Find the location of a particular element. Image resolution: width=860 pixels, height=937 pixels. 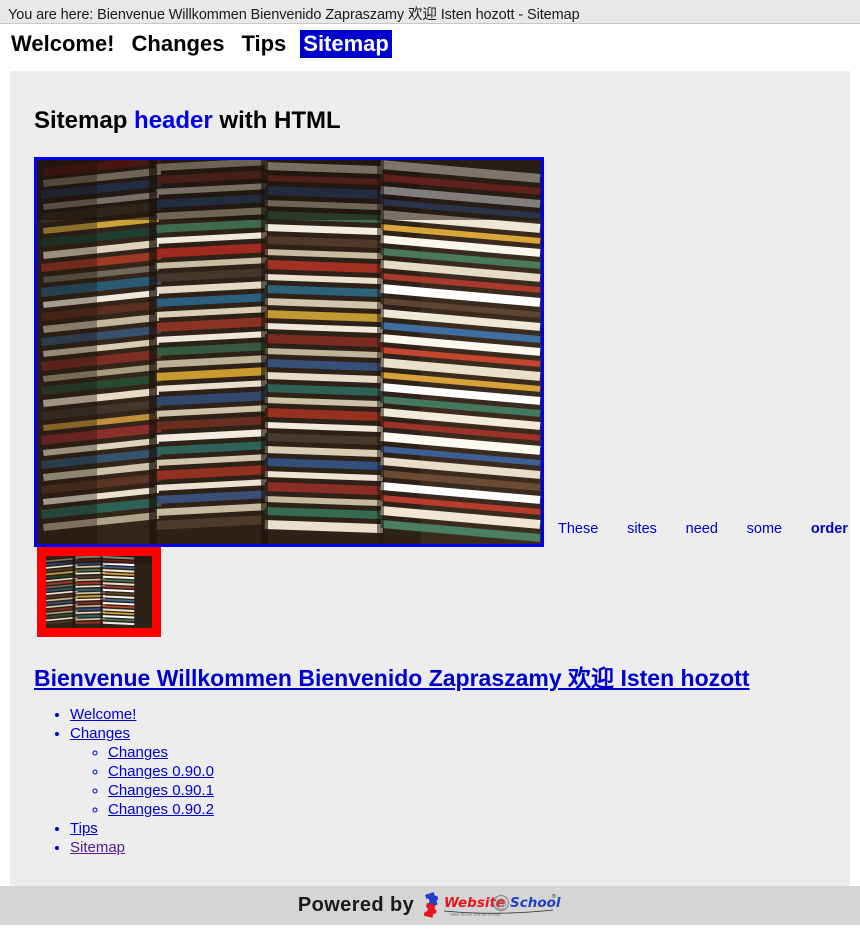

sitemap-link-changes-0901: Changes 0.90.1 is located at coordinates (161, 790).